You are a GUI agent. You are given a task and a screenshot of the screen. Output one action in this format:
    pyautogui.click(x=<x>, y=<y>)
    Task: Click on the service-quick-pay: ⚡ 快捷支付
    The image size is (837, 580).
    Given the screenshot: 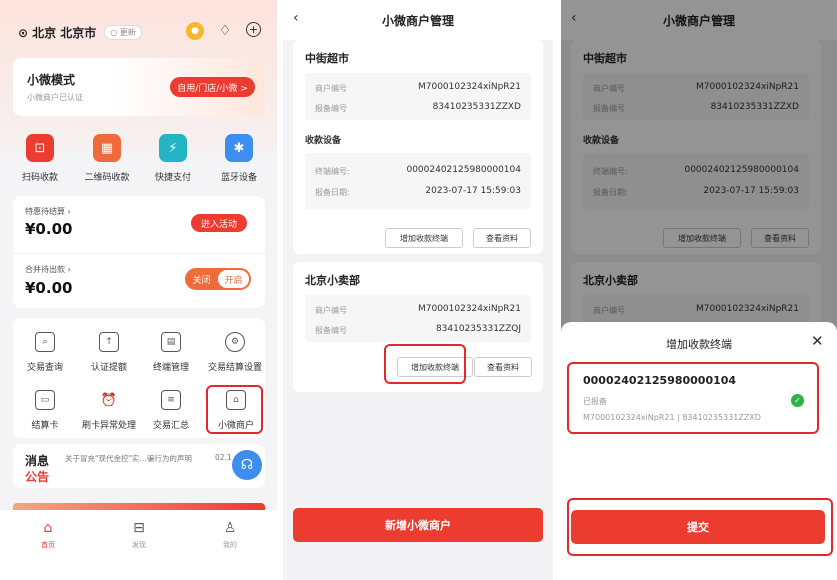 What is the action you would take?
    pyautogui.click(x=173, y=158)
    